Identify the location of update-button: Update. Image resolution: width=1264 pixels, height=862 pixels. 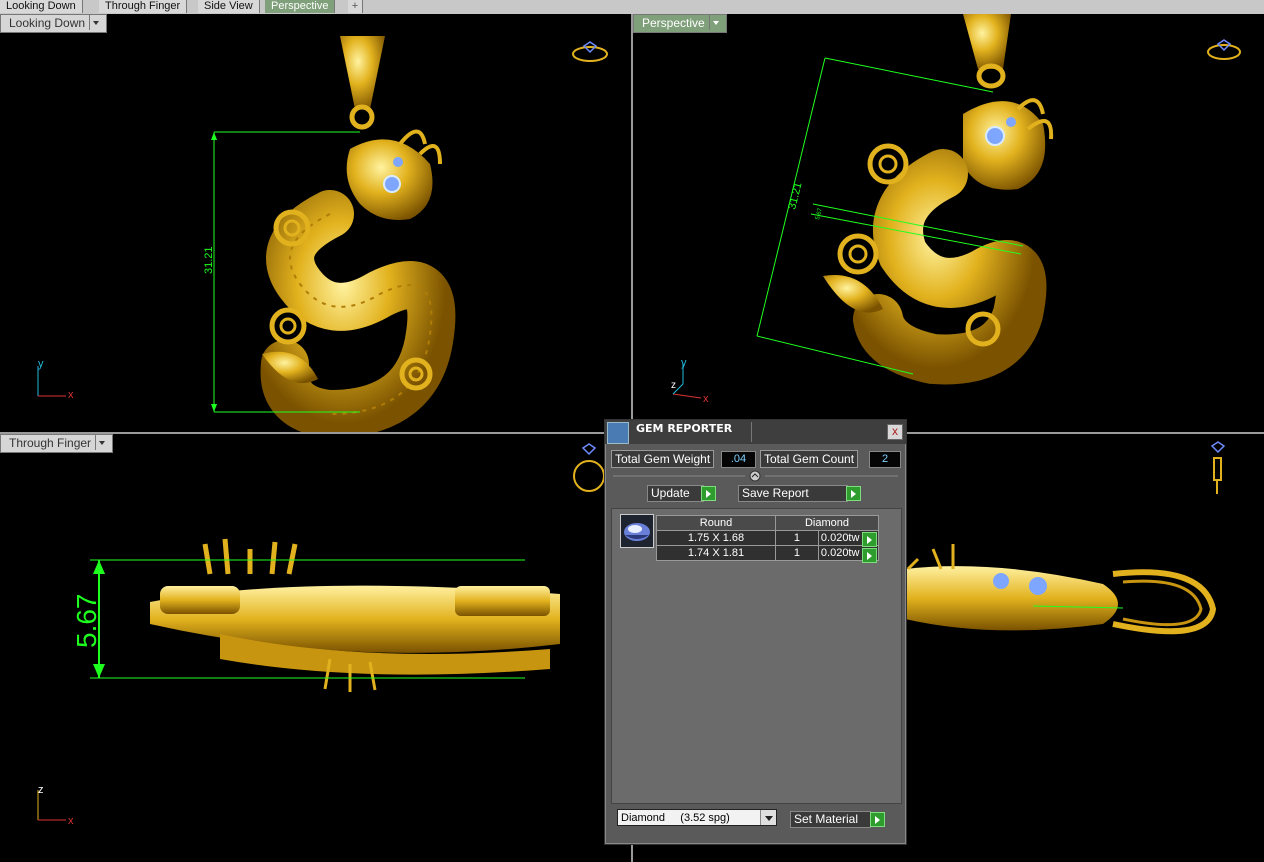
(675, 493).